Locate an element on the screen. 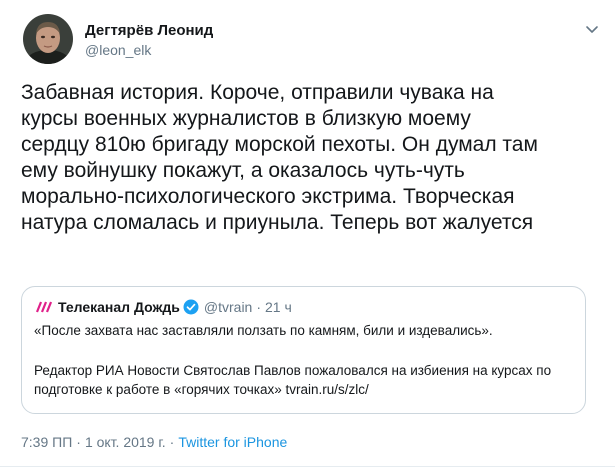  tweet-time: 7:39 ПП is located at coordinates (46, 442).